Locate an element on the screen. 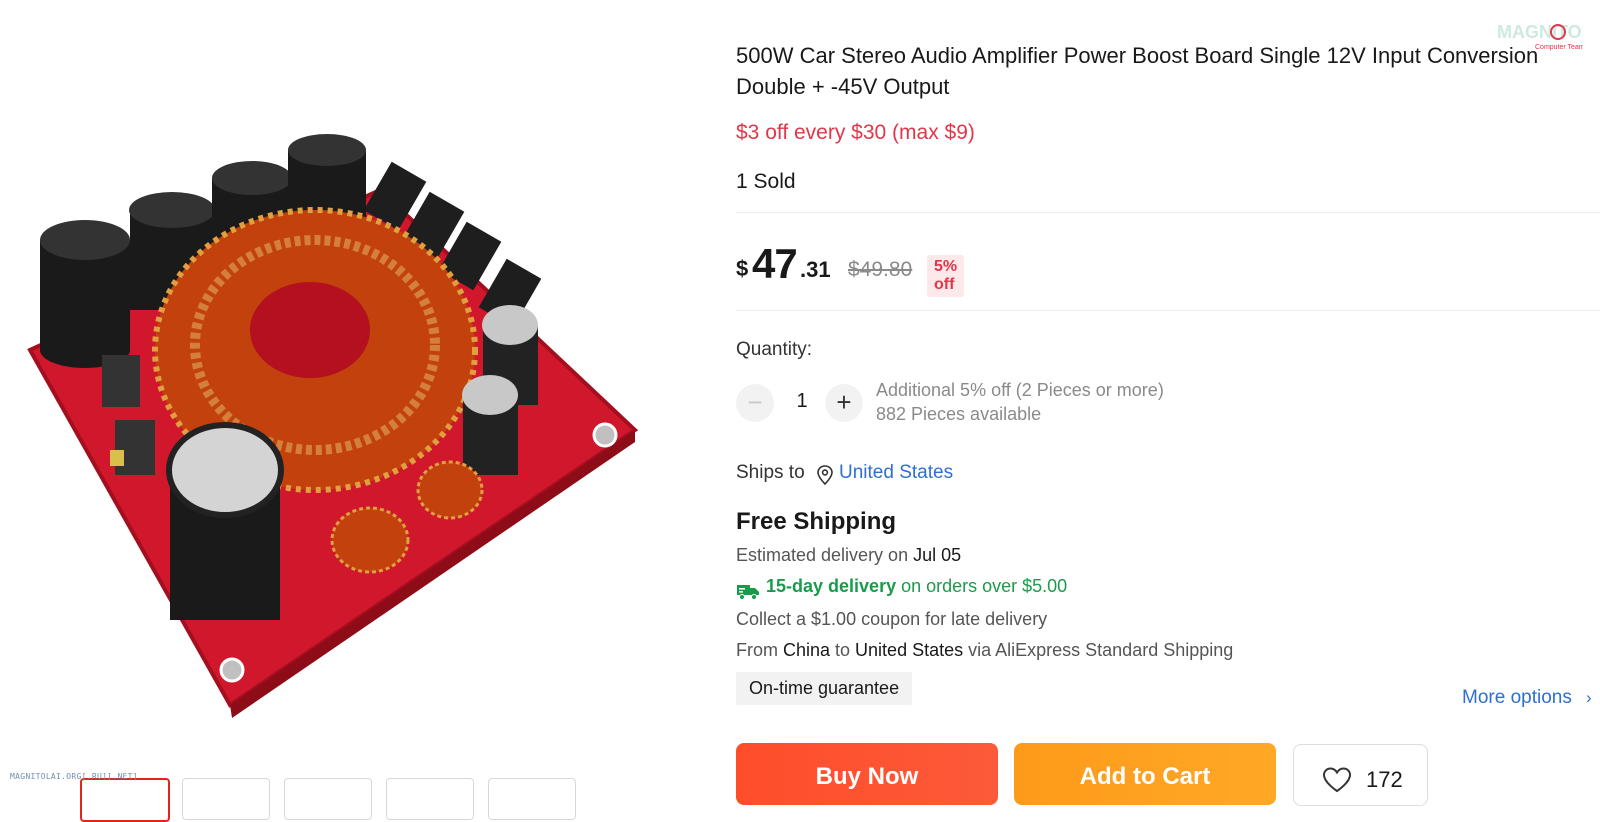  route-via: via AliExpress Standard Shipping is located at coordinates (1098, 650).